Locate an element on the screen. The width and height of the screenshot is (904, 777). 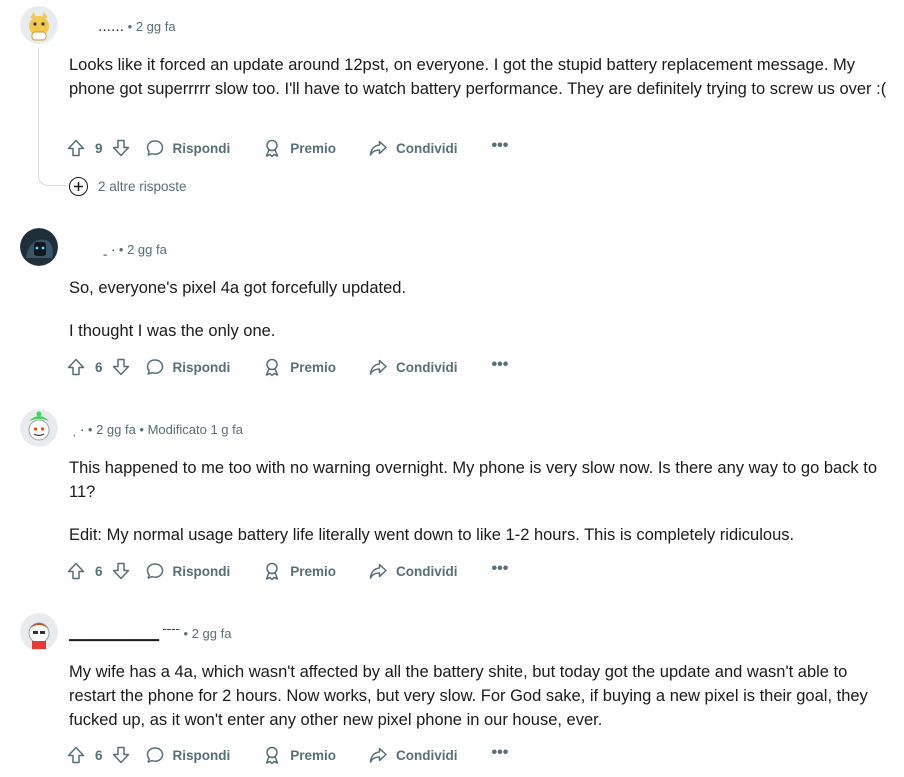
username: ▁▁▁▁▁▁▁▁▁ ˉˉˉˉ is located at coordinates (124, 634).